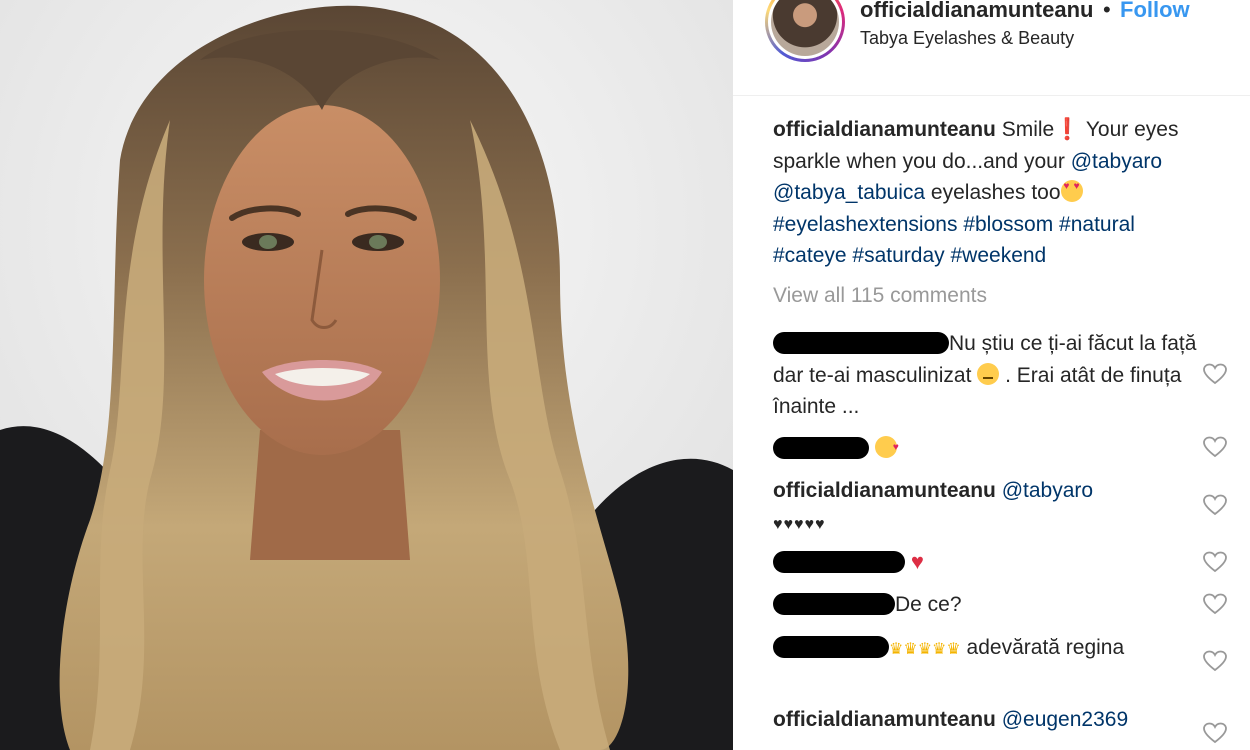  What do you see at coordinates (880, 296) in the screenshot?
I see `view-all-comments-link: View all 115 comments` at bounding box center [880, 296].